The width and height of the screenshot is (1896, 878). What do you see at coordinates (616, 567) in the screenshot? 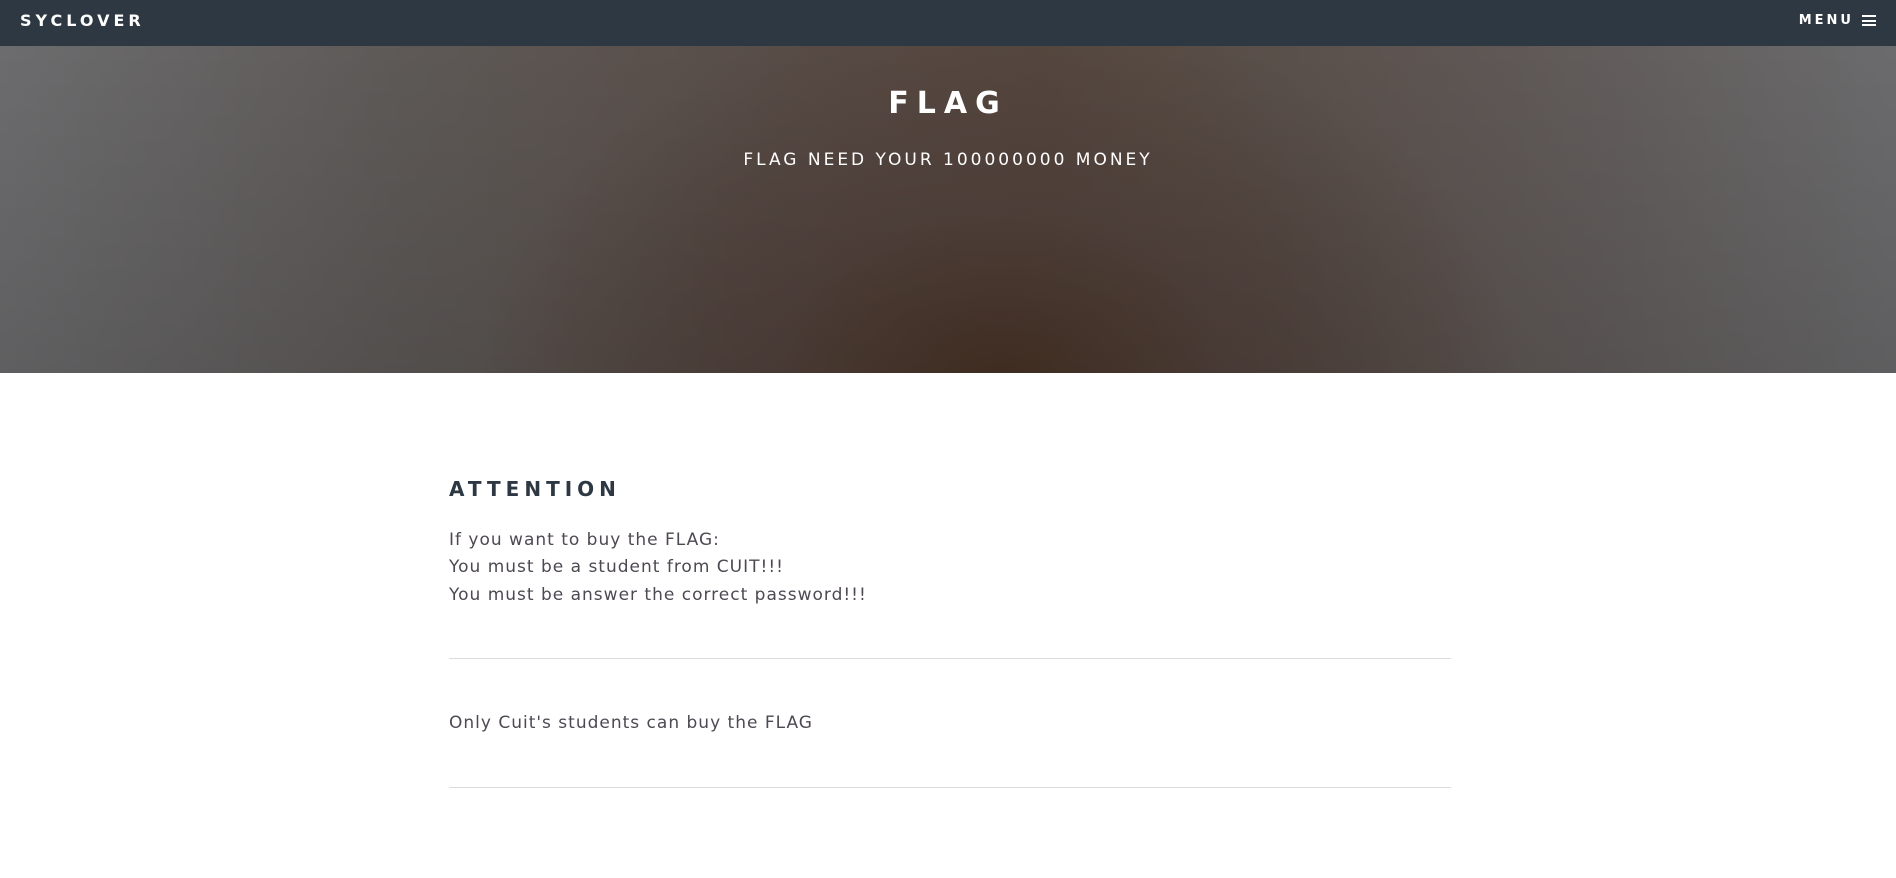
I see `instruction-line: You must be a student from CUIT!!!` at bounding box center [616, 567].